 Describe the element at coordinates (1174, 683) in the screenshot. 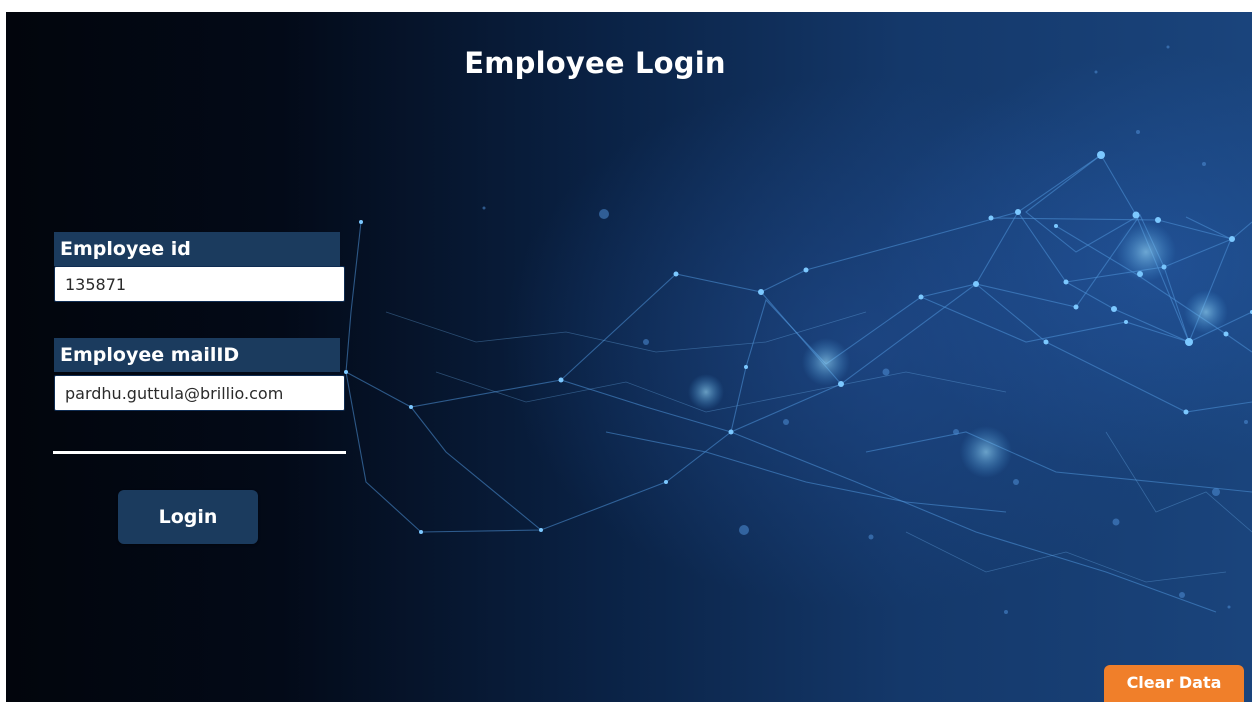

I see `clear-data-button: Clear Data` at that location.